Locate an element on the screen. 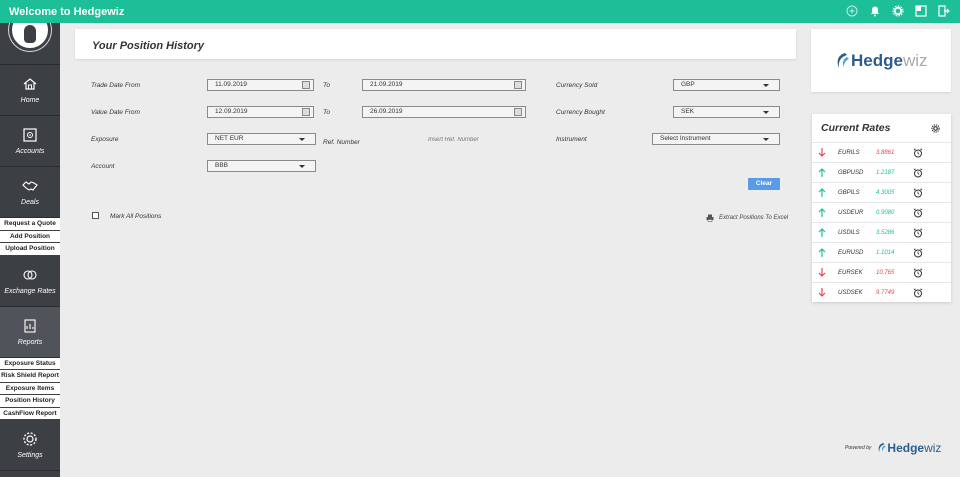  submenu-exposure-items: Exposure Items is located at coordinates (30, 388).